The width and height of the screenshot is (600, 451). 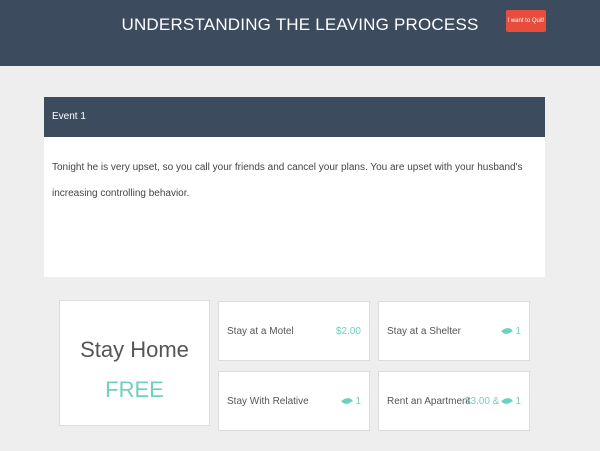 I want to click on option-stay-shelter: Stay at a Shelter 1, so click(x=454, y=331).